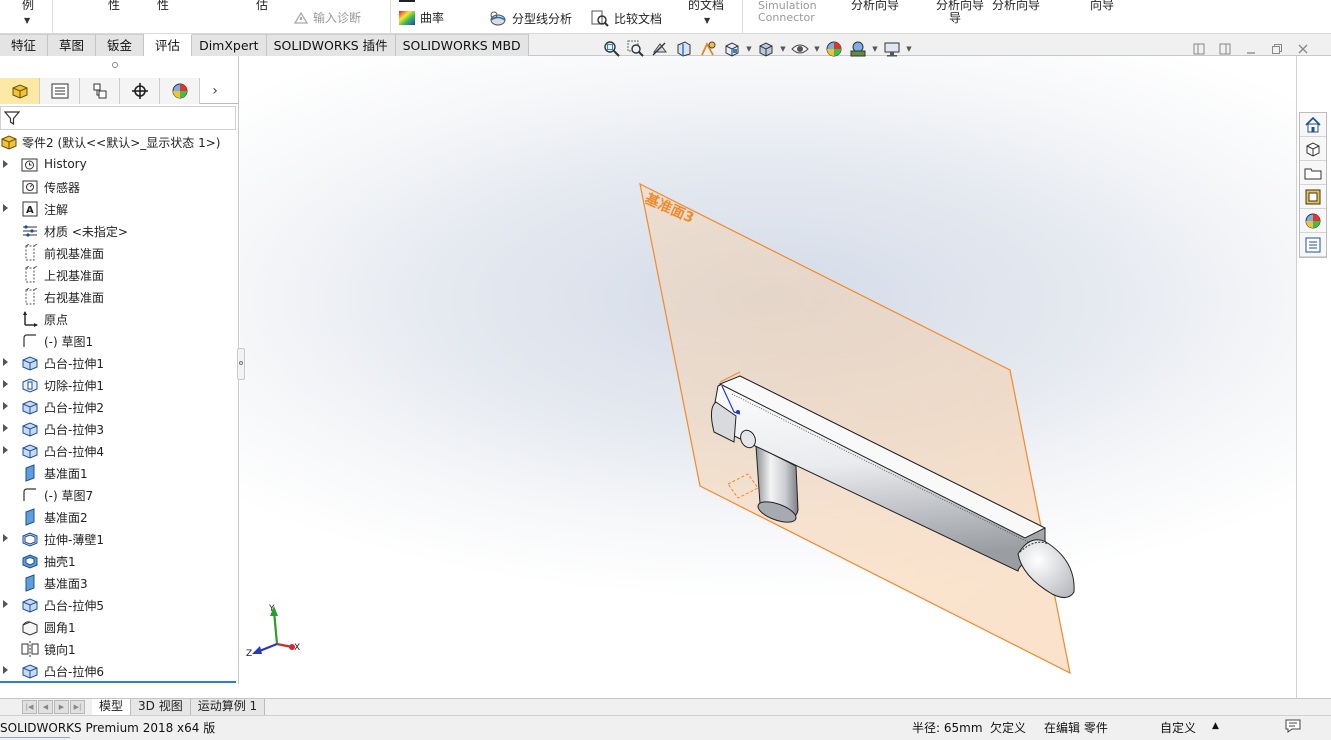  I want to click on tree-item: 传感器, so click(119, 187).